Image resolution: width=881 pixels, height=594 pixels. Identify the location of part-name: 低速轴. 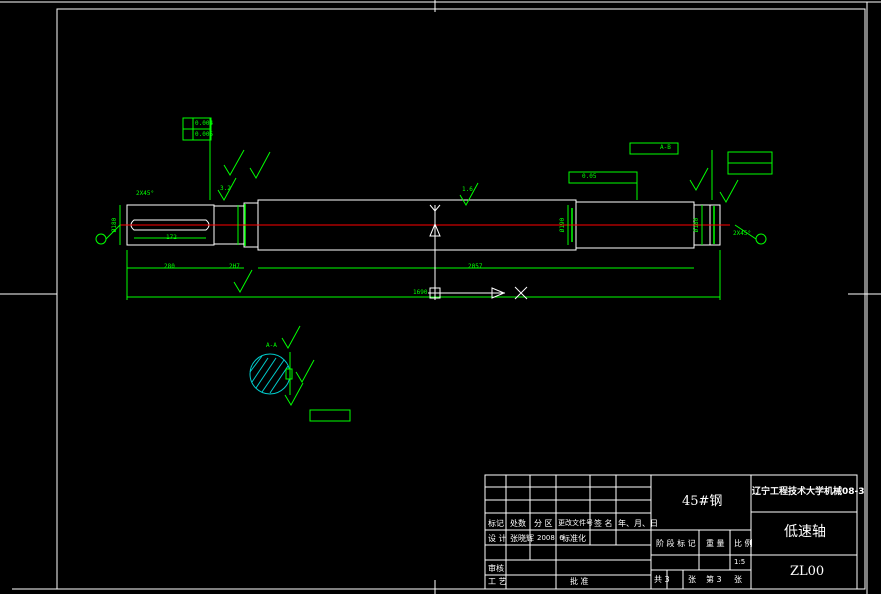
(805, 532).